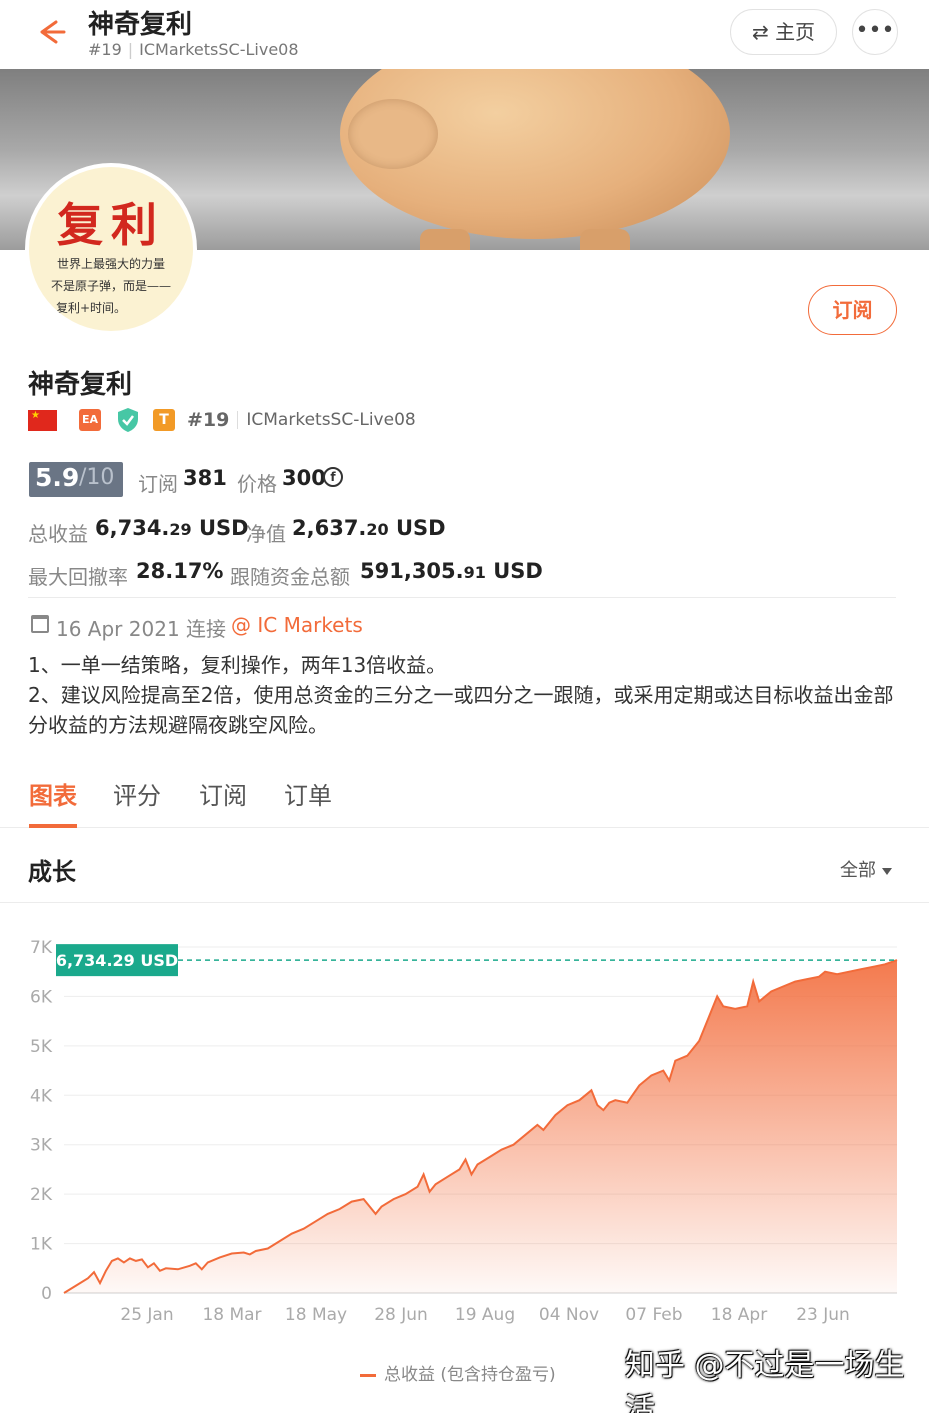 This screenshot has height=1413, width=929. What do you see at coordinates (80, 385) in the screenshot?
I see `signal-name: 神奇复利` at bounding box center [80, 385].